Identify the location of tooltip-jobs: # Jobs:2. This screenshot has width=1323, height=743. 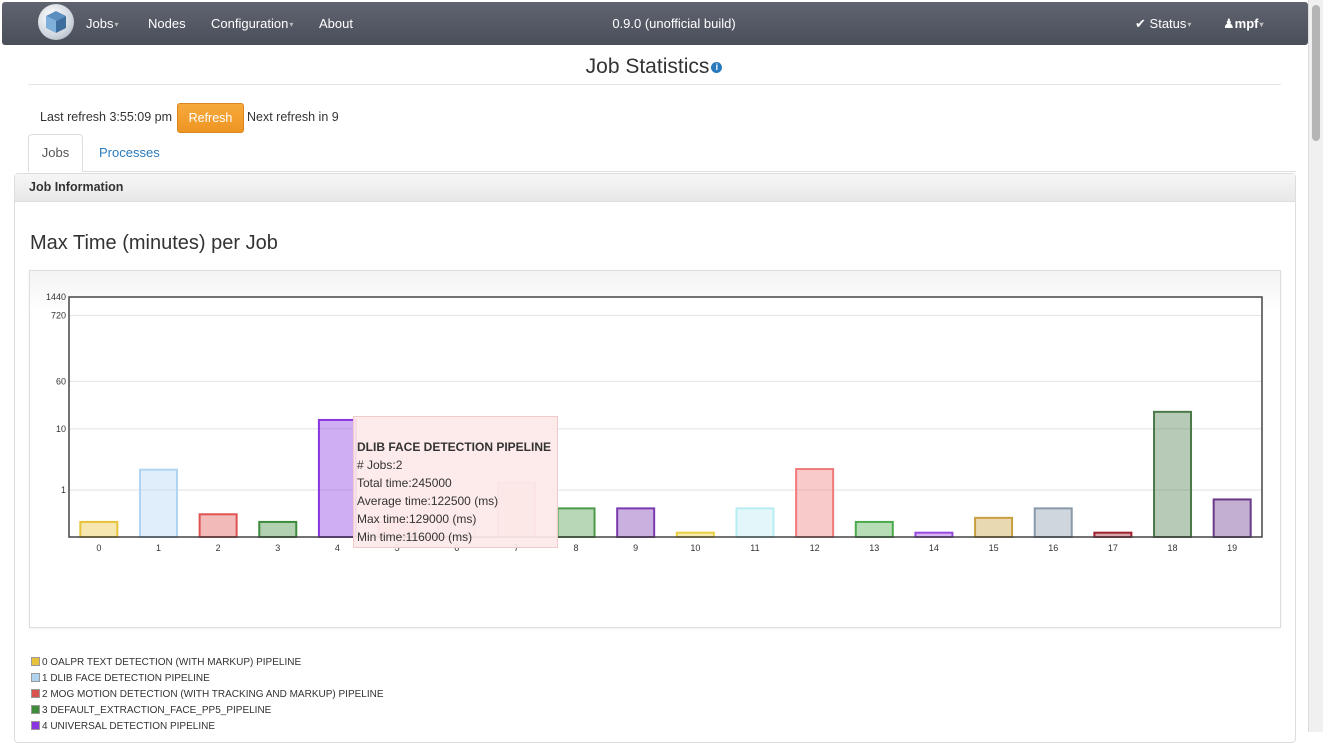
(380, 465).